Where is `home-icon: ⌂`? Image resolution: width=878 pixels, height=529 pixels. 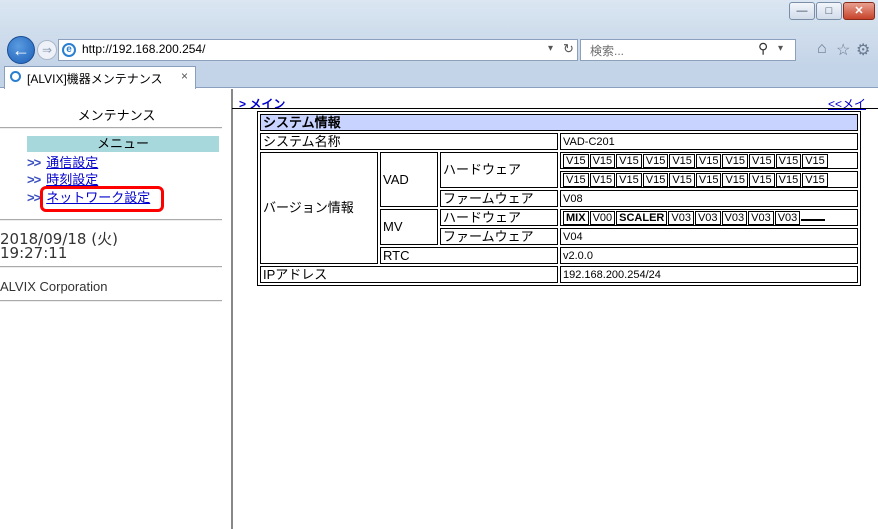
home-icon: ⌂ is located at coordinates (822, 49).